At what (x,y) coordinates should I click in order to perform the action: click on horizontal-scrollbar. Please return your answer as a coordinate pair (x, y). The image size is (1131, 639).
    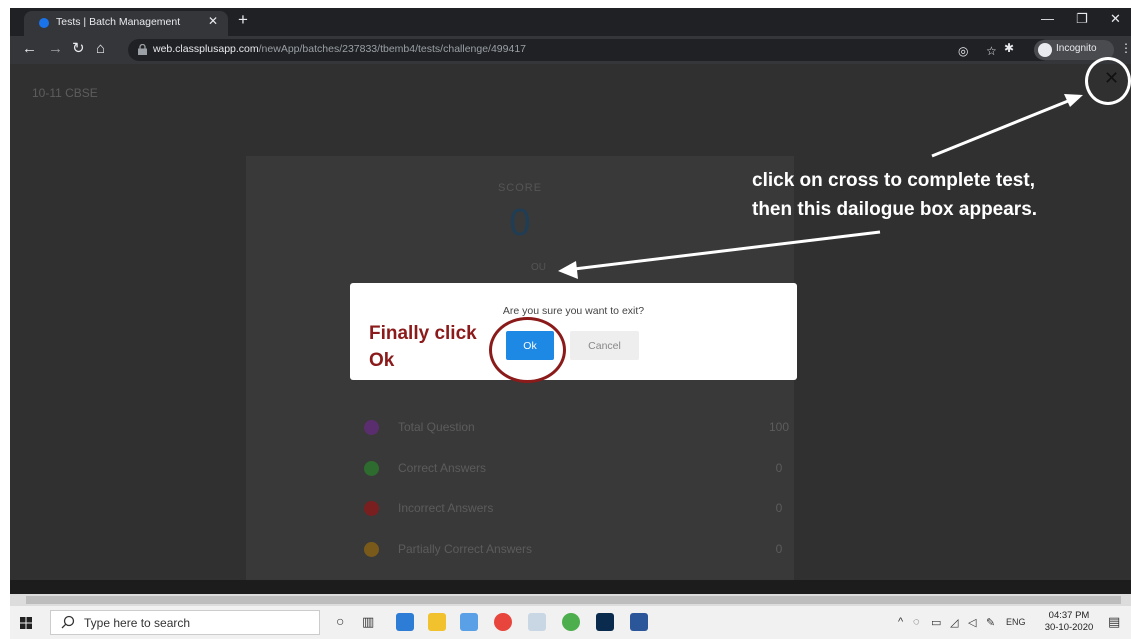
    Looking at the image, I should click on (570, 600).